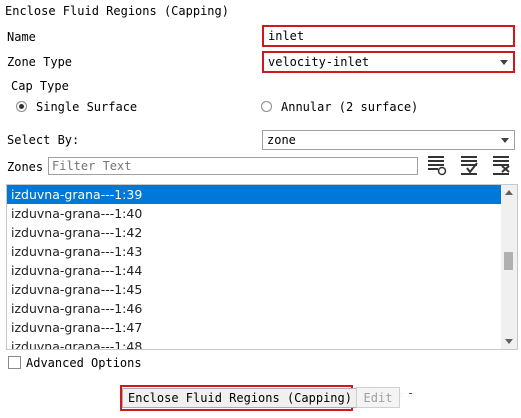  What do you see at coordinates (233, 166) in the screenshot?
I see `zones-filter-input` at bounding box center [233, 166].